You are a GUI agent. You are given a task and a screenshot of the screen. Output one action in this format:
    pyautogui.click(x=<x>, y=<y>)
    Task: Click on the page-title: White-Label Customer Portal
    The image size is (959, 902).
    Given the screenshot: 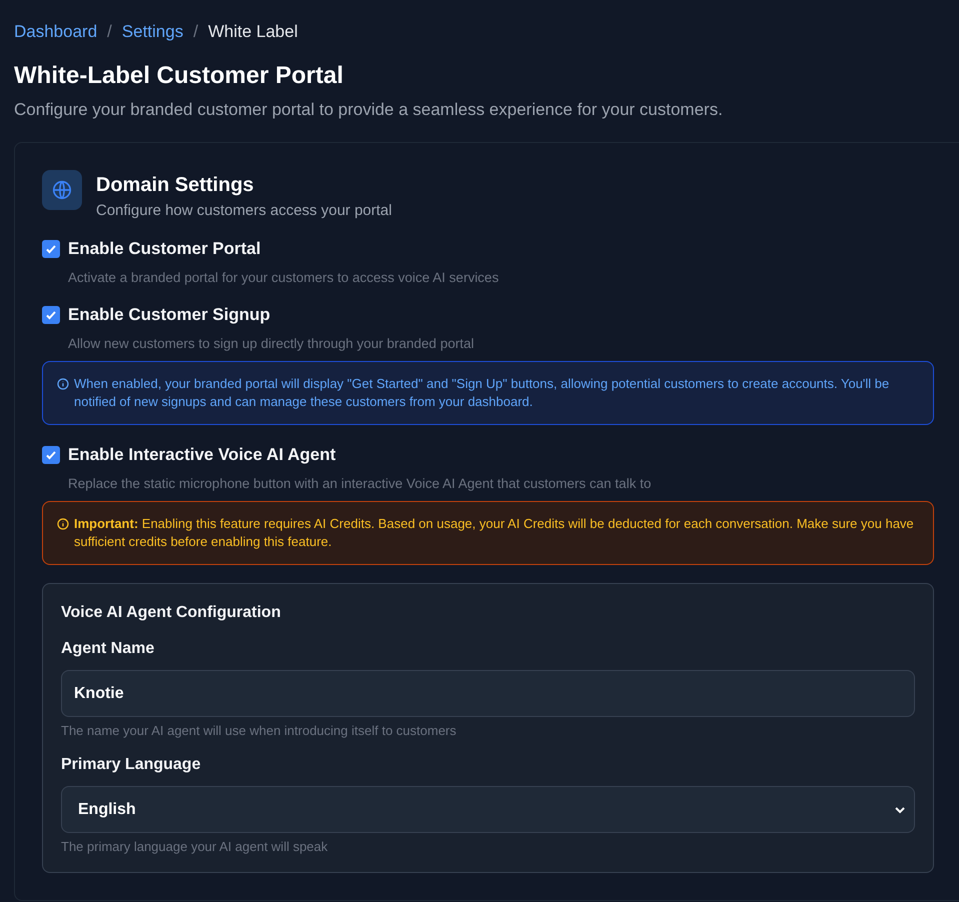 What is the action you would take?
    pyautogui.click(x=179, y=76)
    